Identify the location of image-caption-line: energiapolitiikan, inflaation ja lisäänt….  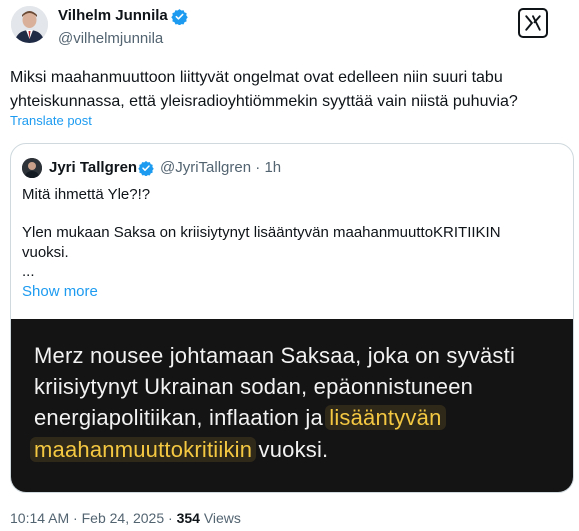
(240, 418).